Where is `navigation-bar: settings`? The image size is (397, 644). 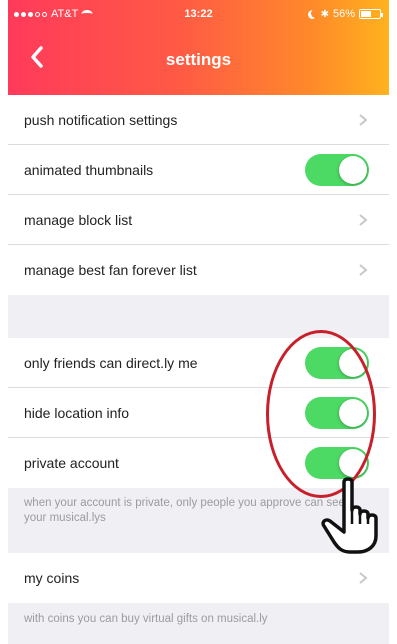
navigation-bar: settings is located at coordinates (198, 62).